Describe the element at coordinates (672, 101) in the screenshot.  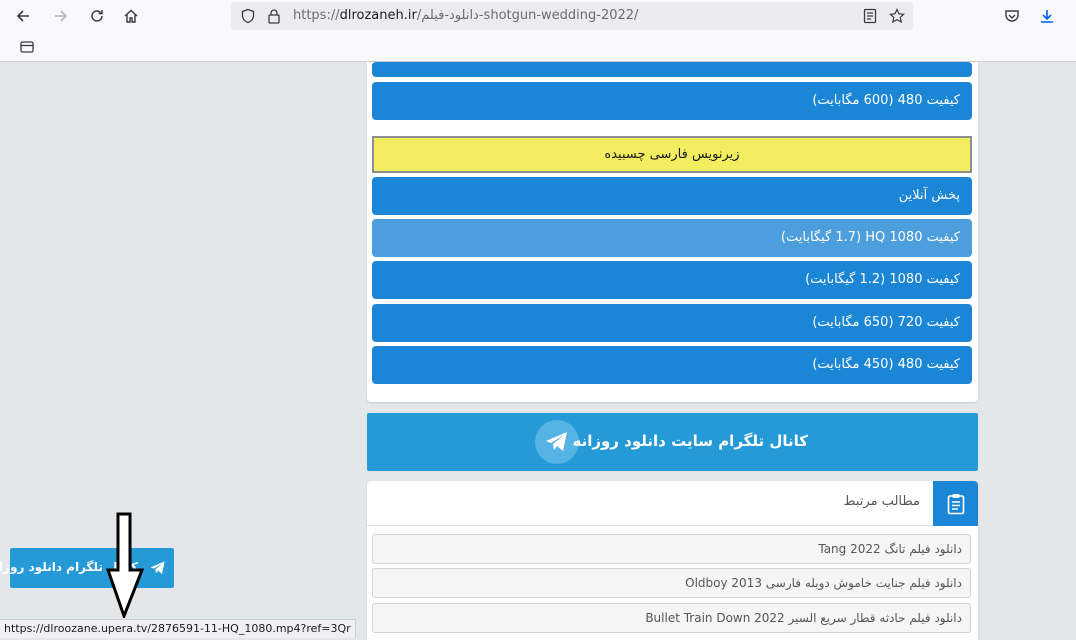
I see `download-480-button: کیفیت 480 (600 مگابایت)` at that location.